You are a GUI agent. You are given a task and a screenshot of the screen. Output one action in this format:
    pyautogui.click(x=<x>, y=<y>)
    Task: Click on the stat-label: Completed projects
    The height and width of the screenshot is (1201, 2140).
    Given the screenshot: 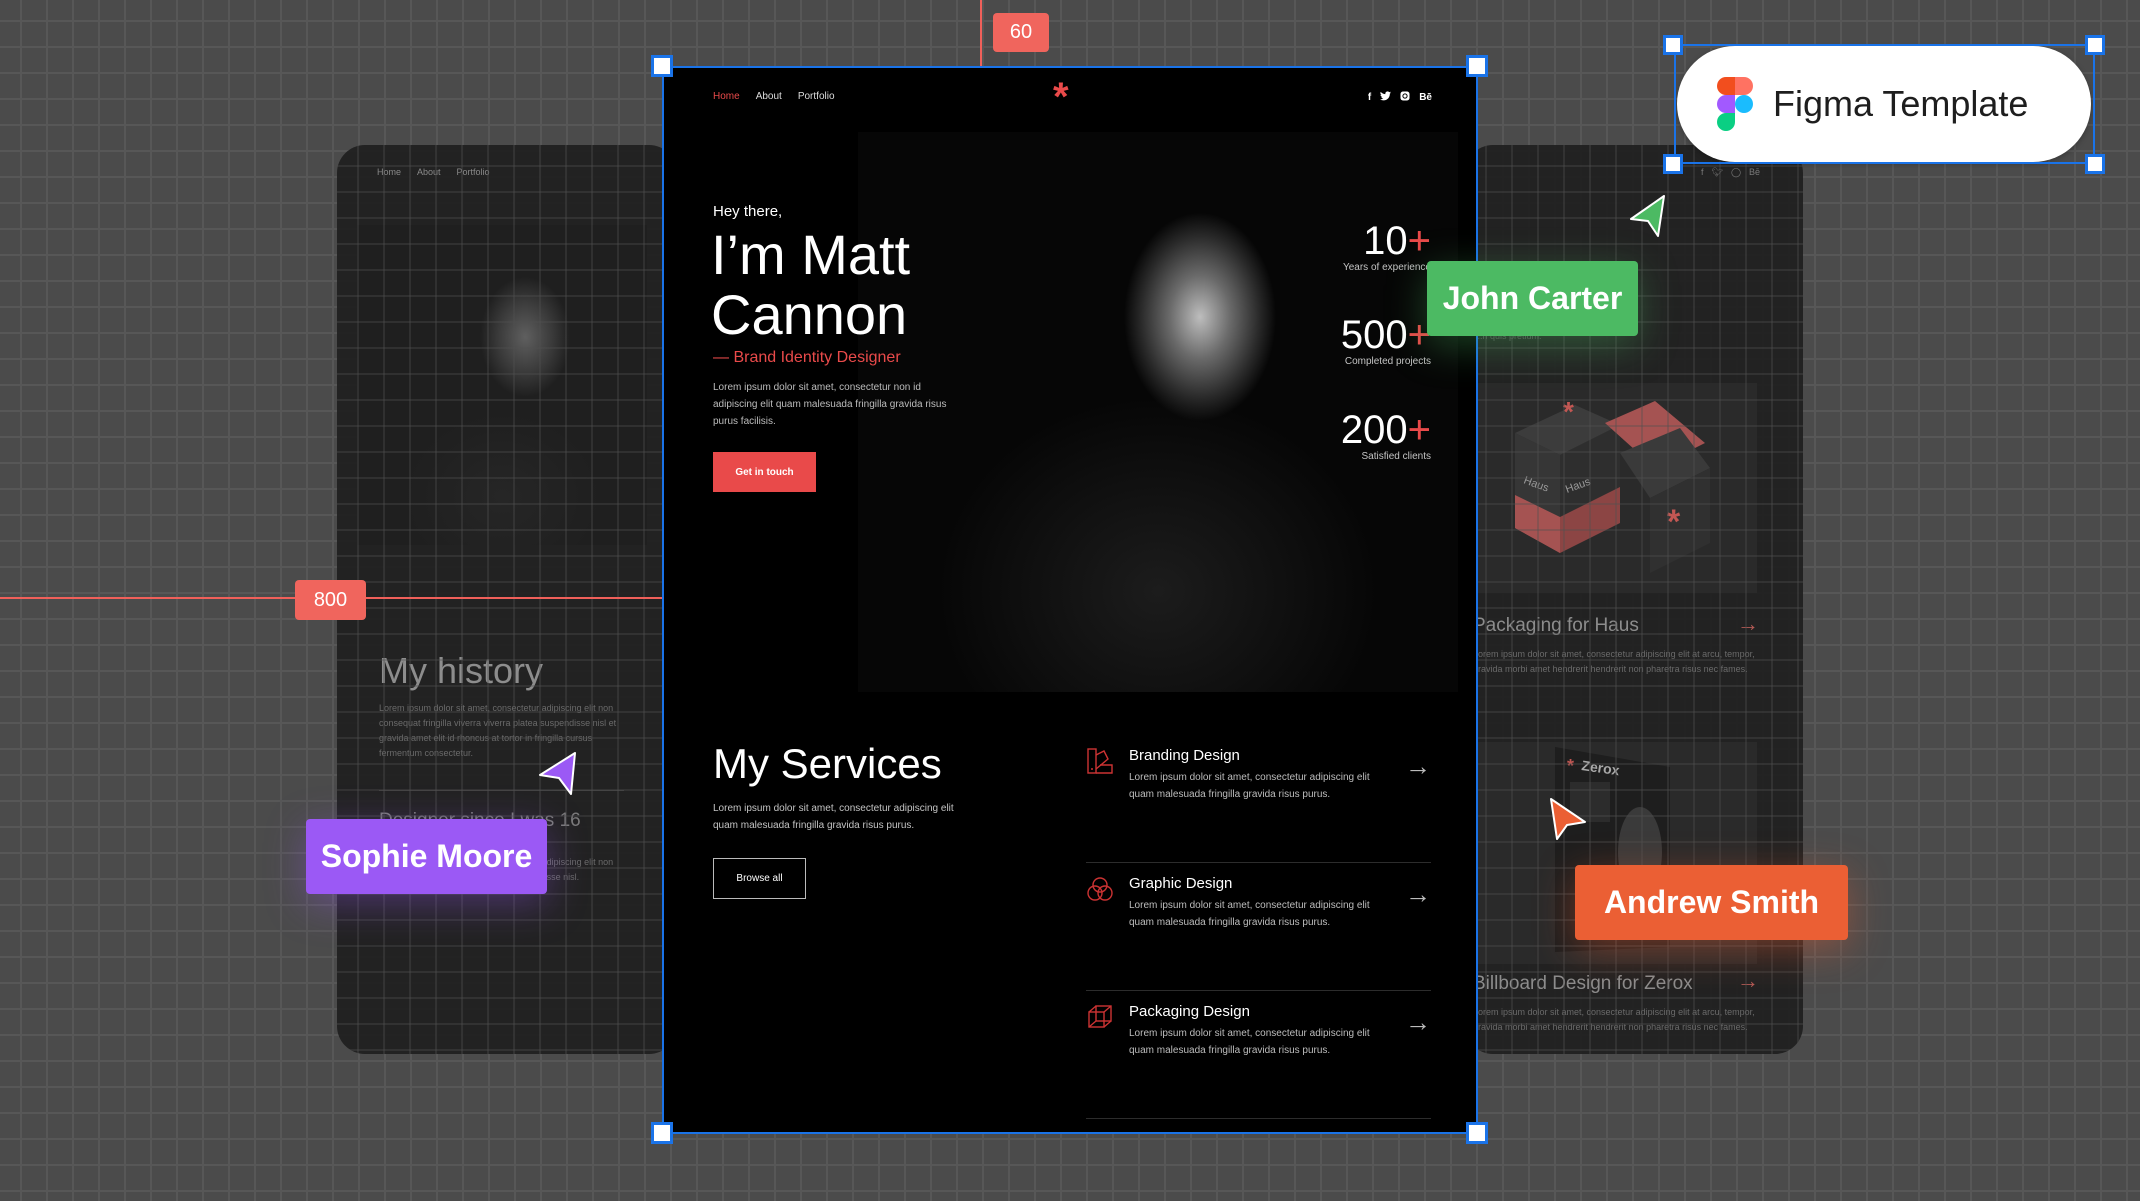 What is the action you would take?
    pyautogui.click(x=1387, y=361)
    